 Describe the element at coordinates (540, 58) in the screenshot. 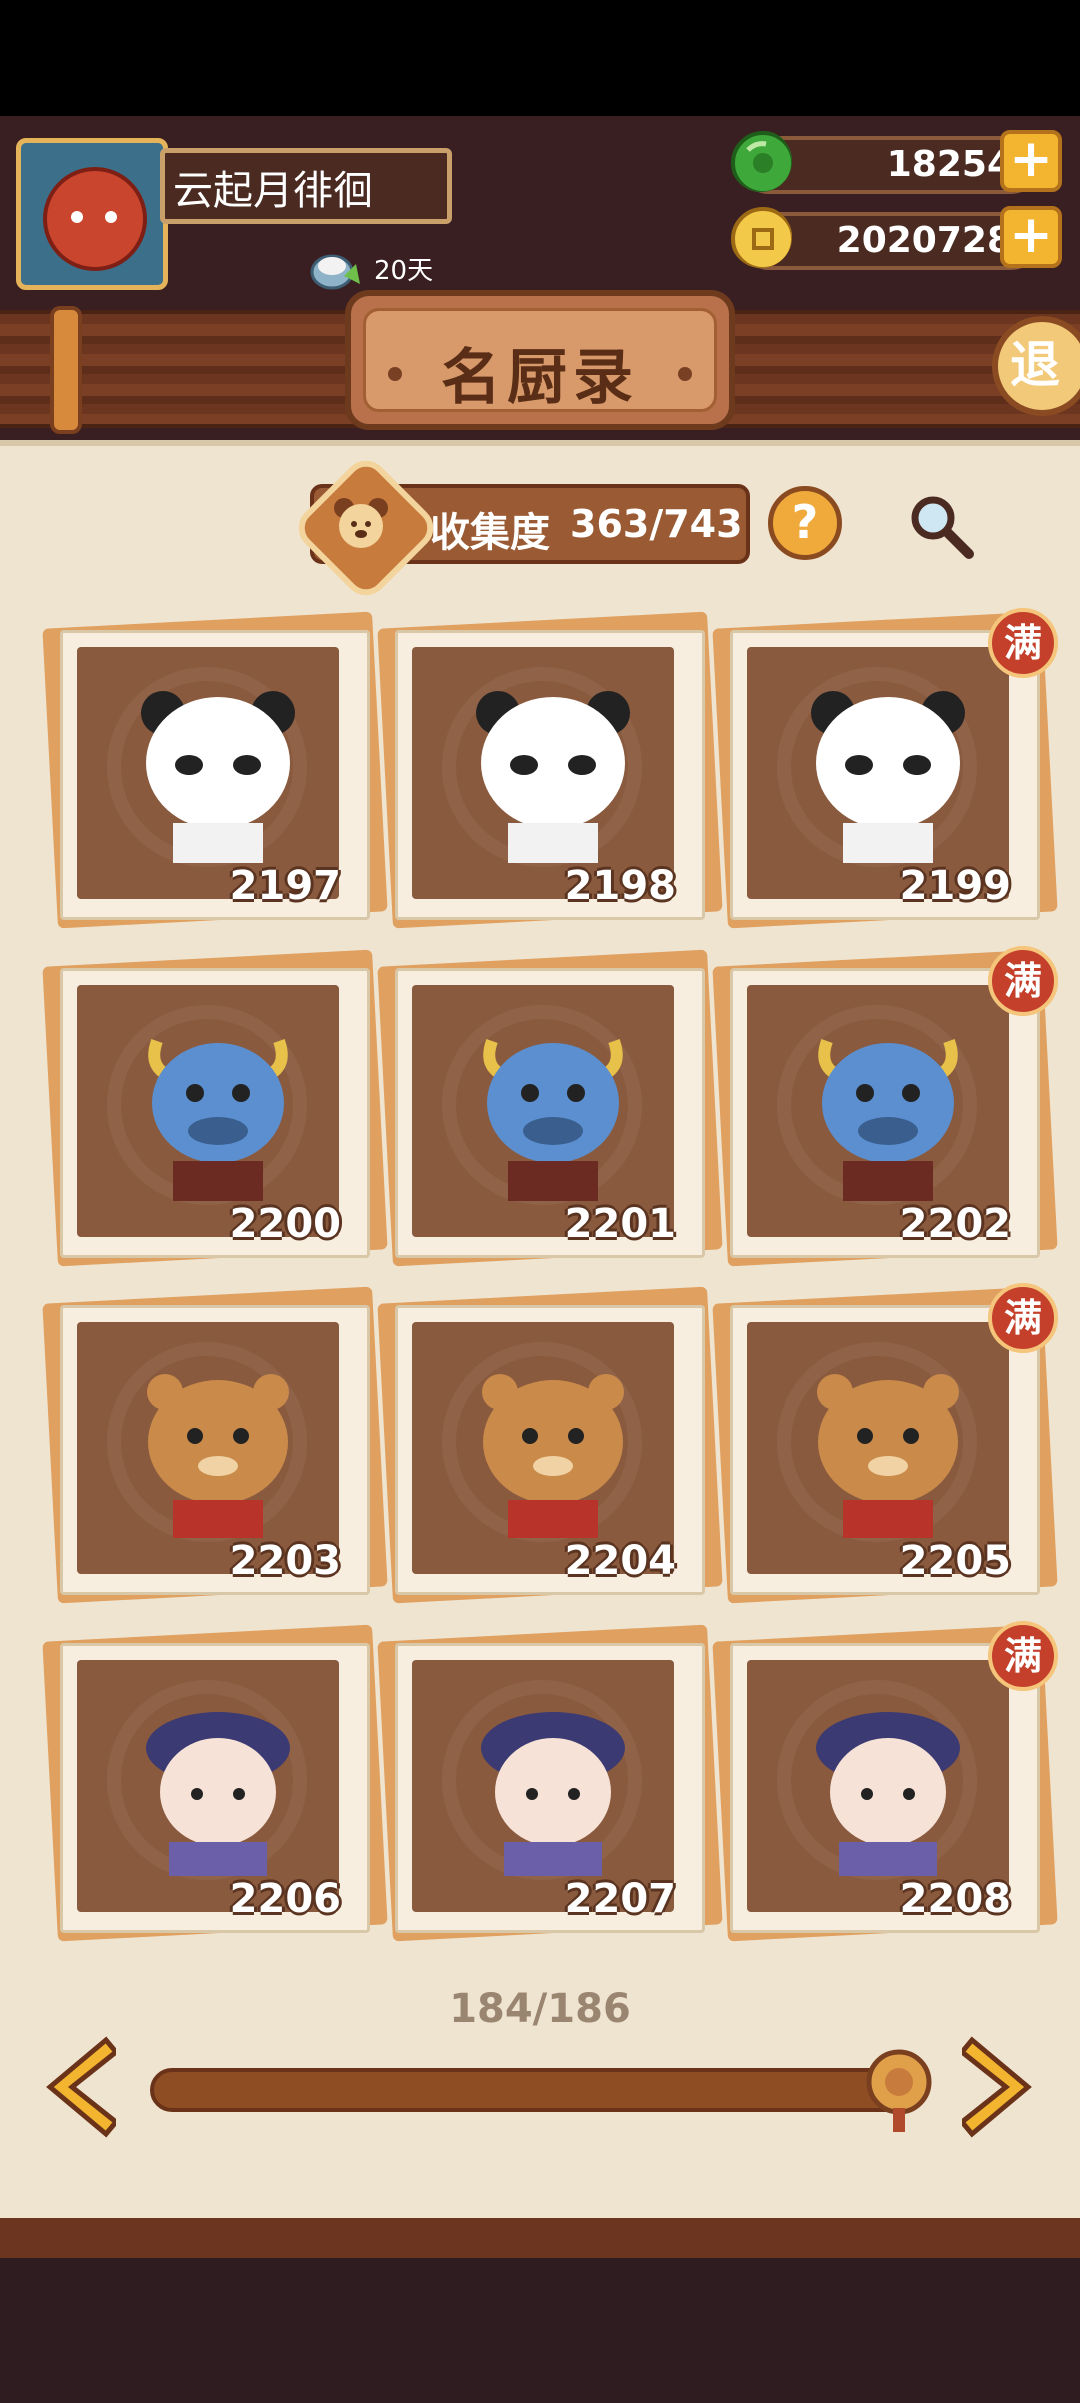

I see `status-bar` at that location.